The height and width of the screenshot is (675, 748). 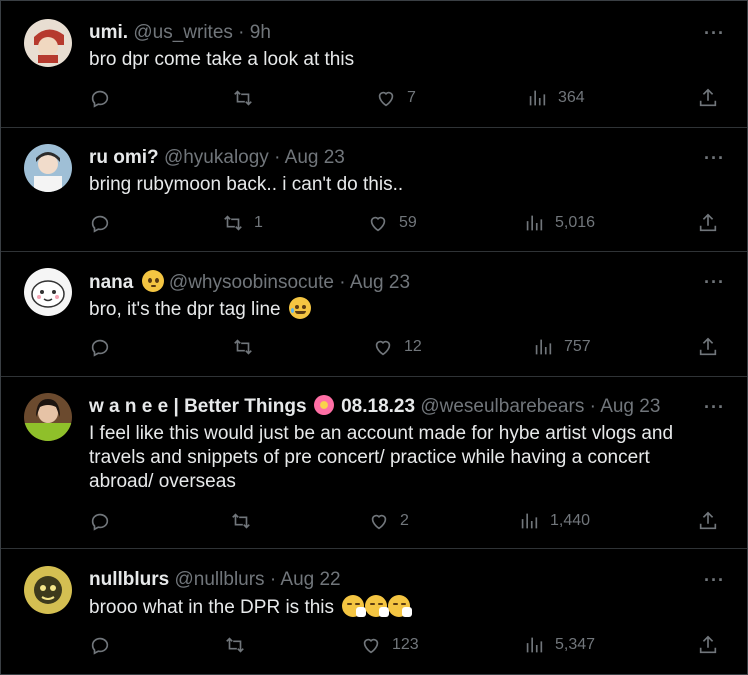 I want to click on like-button: 7, so click(x=395, y=98).